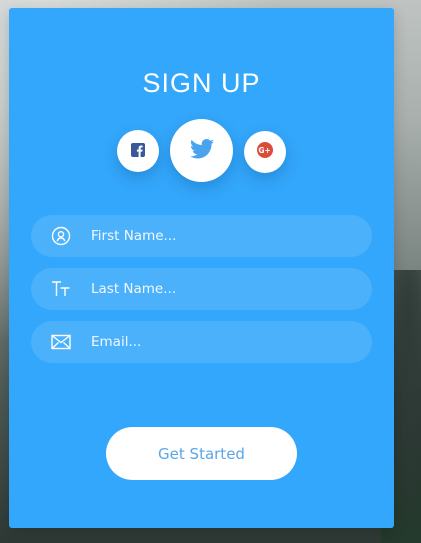 This screenshot has width=421, height=543. I want to click on first-name-field, so click(201, 236).